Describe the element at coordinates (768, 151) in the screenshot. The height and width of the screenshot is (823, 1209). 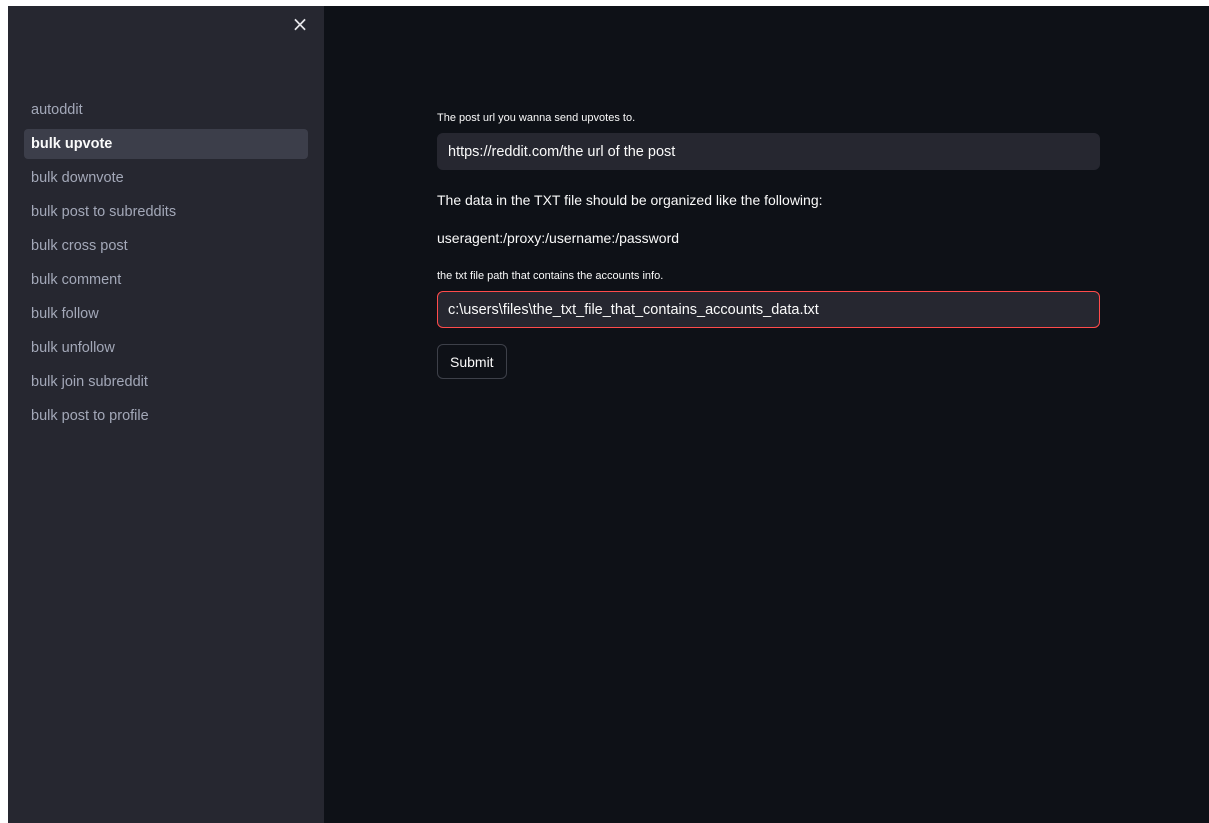
I see `post-url-input` at that location.